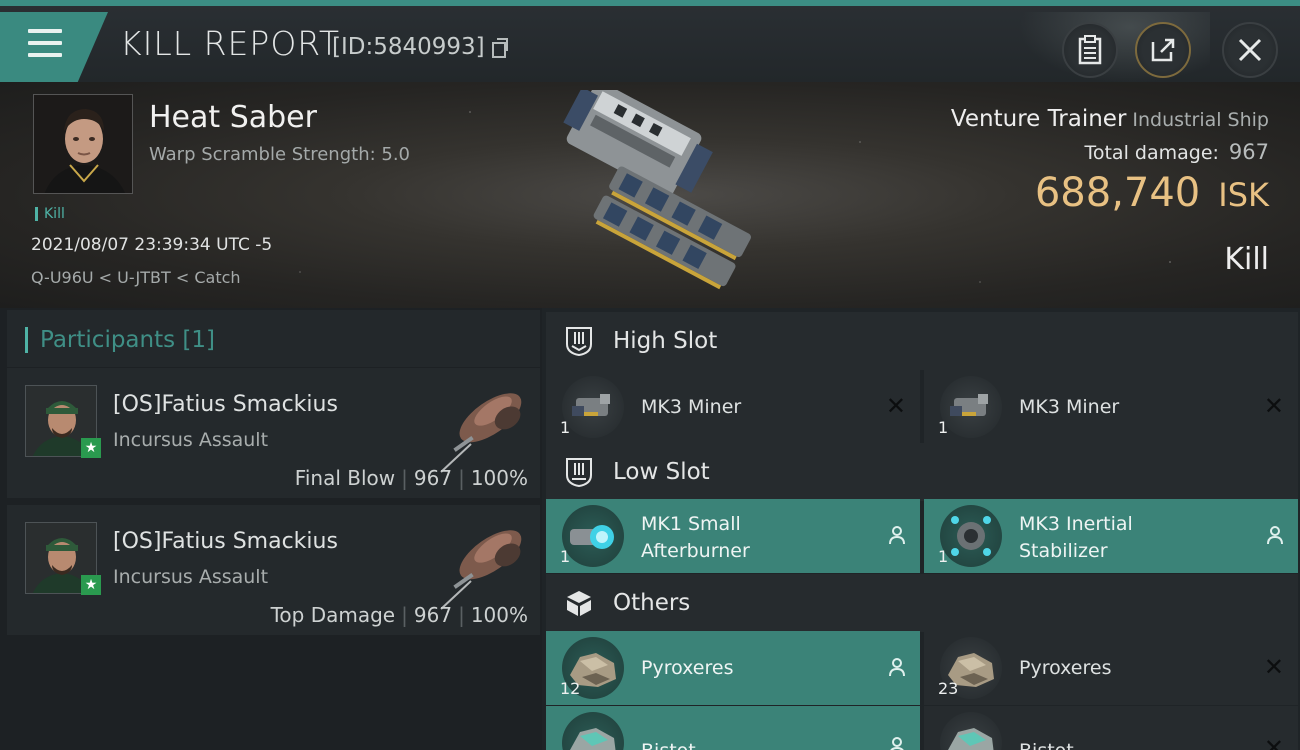  I want to click on isk-value: 688,740 ISK, so click(1152, 193).